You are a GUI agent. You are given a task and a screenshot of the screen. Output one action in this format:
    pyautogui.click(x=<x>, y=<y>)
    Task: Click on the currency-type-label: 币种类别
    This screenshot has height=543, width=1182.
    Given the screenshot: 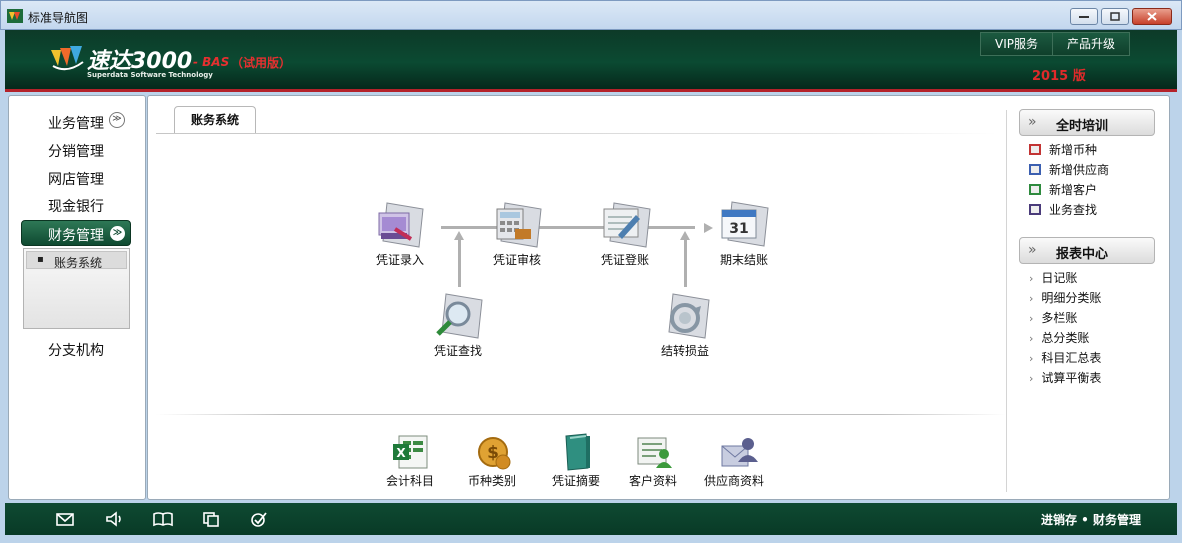 What is the action you would take?
    pyautogui.click(x=492, y=480)
    